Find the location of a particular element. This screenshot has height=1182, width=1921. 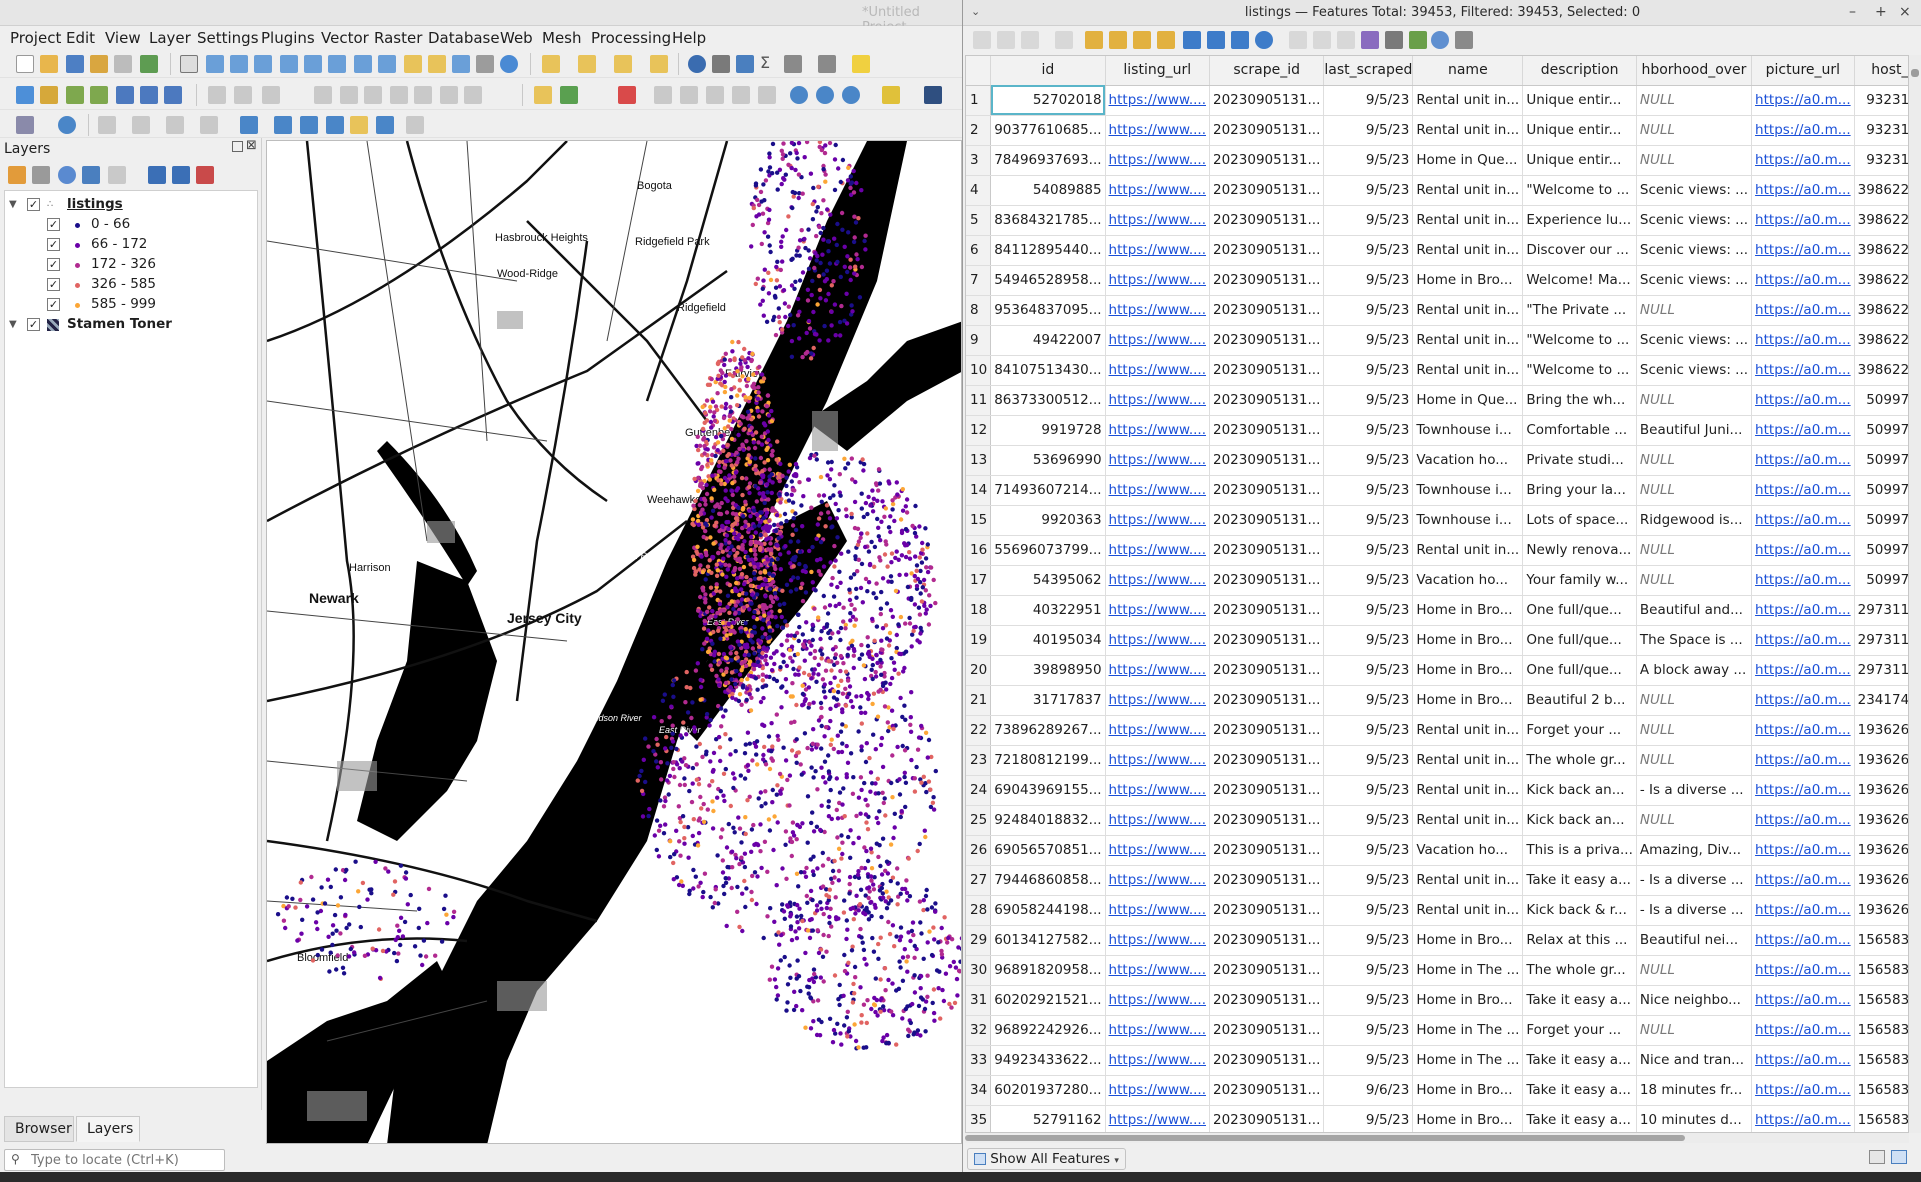

column-header: host_id is located at coordinates (1881, 71).